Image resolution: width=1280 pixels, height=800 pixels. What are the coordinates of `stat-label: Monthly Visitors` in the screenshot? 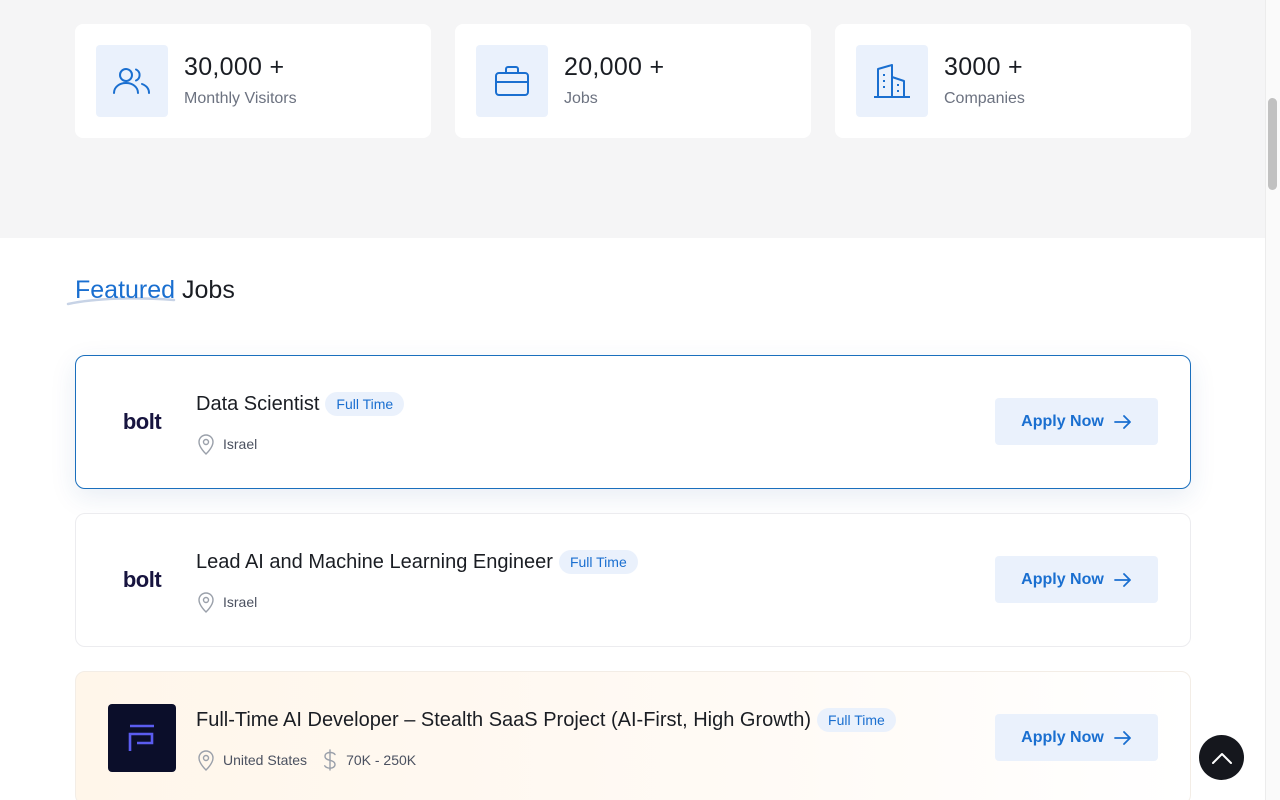 It's located at (240, 98).